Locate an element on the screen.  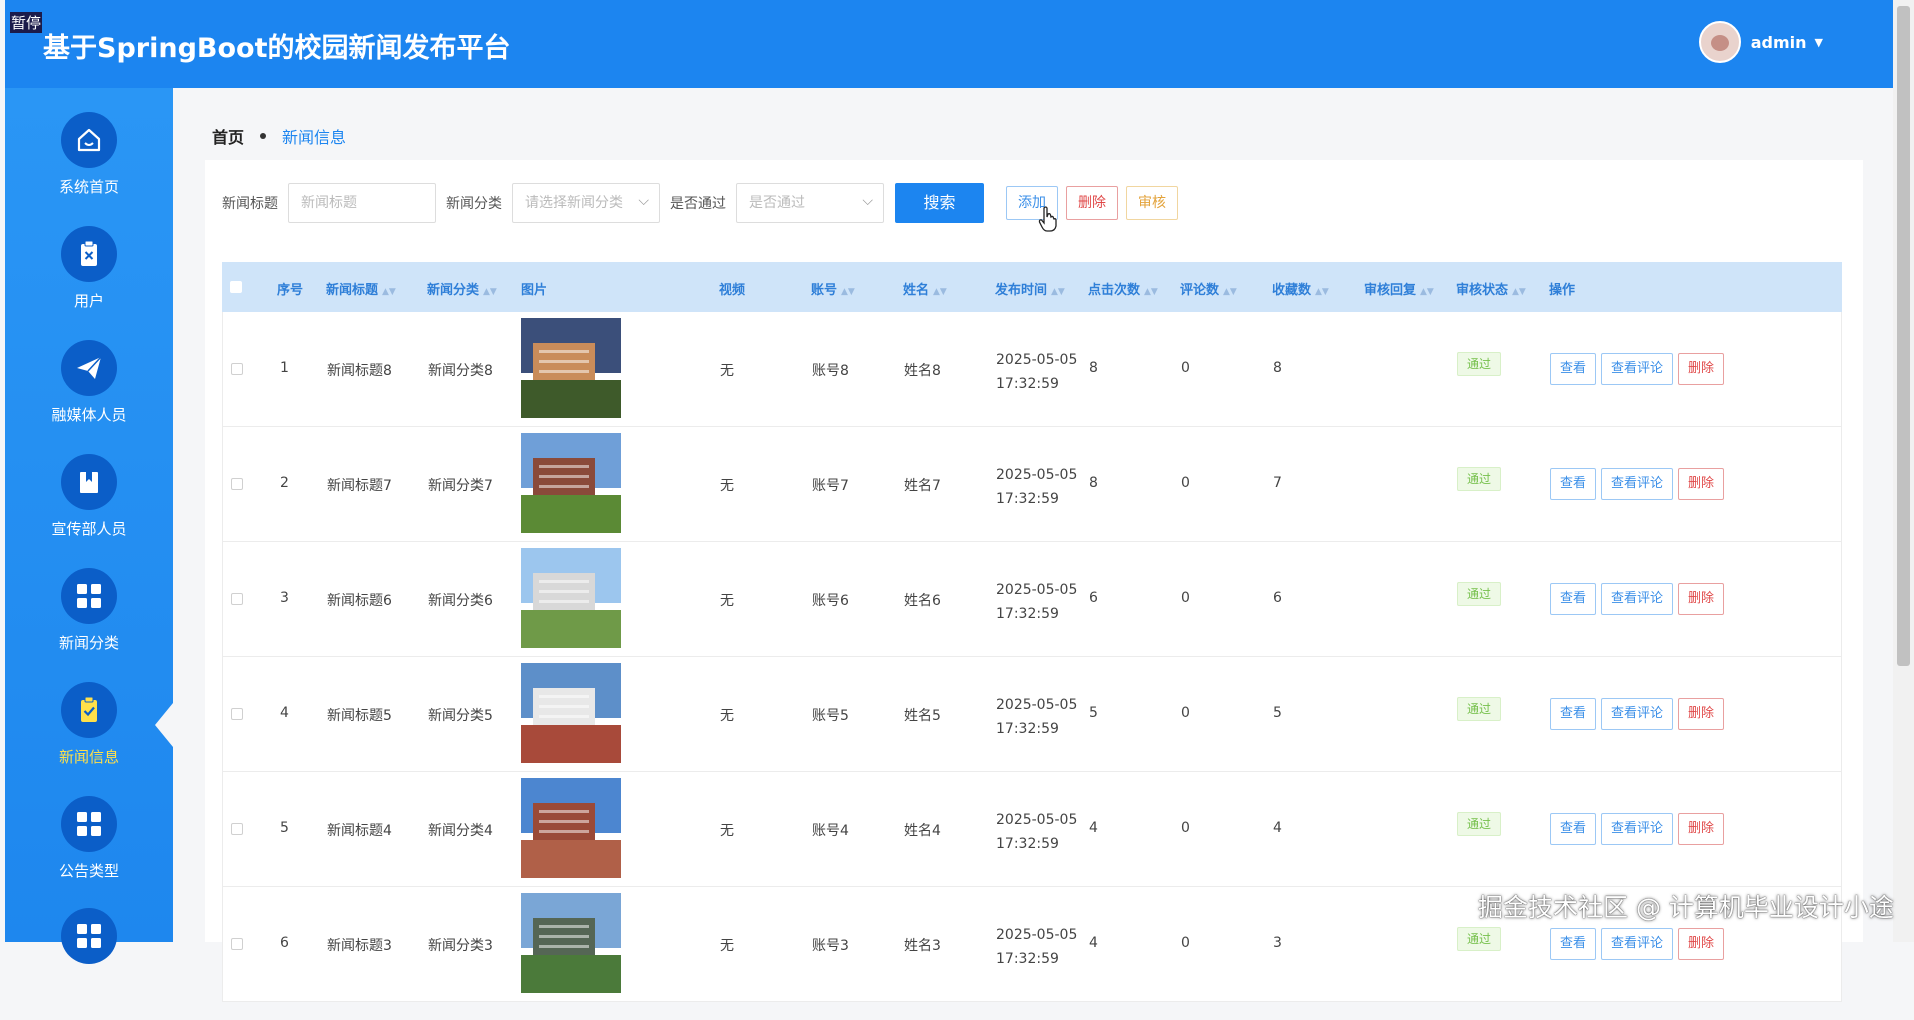
sidebar-item-label: 融媒体人员 is located at coordinates (89, 415).